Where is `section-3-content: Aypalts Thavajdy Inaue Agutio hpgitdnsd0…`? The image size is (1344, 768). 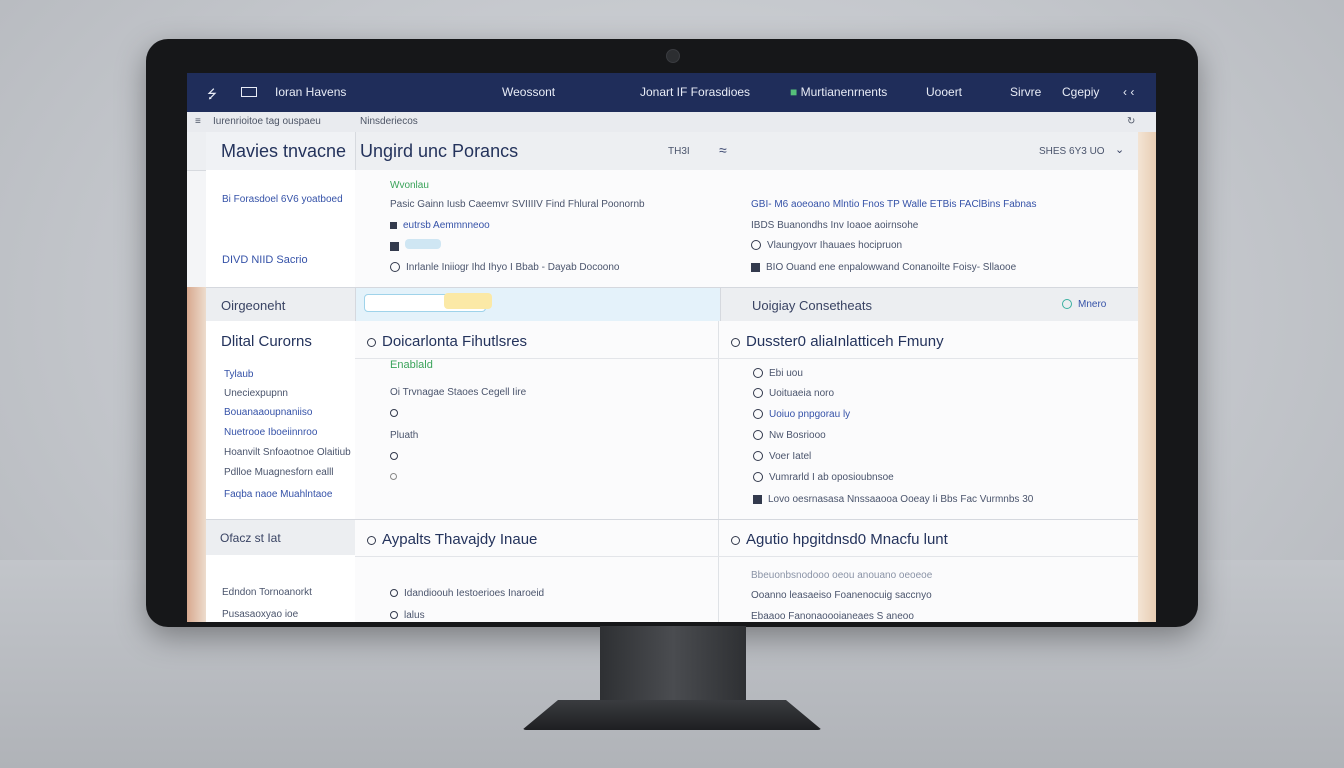 section-3-content: Aypalts Thavajdy Inaue Agutio hpgitdnsd0… is located at coordinates (746, 570).